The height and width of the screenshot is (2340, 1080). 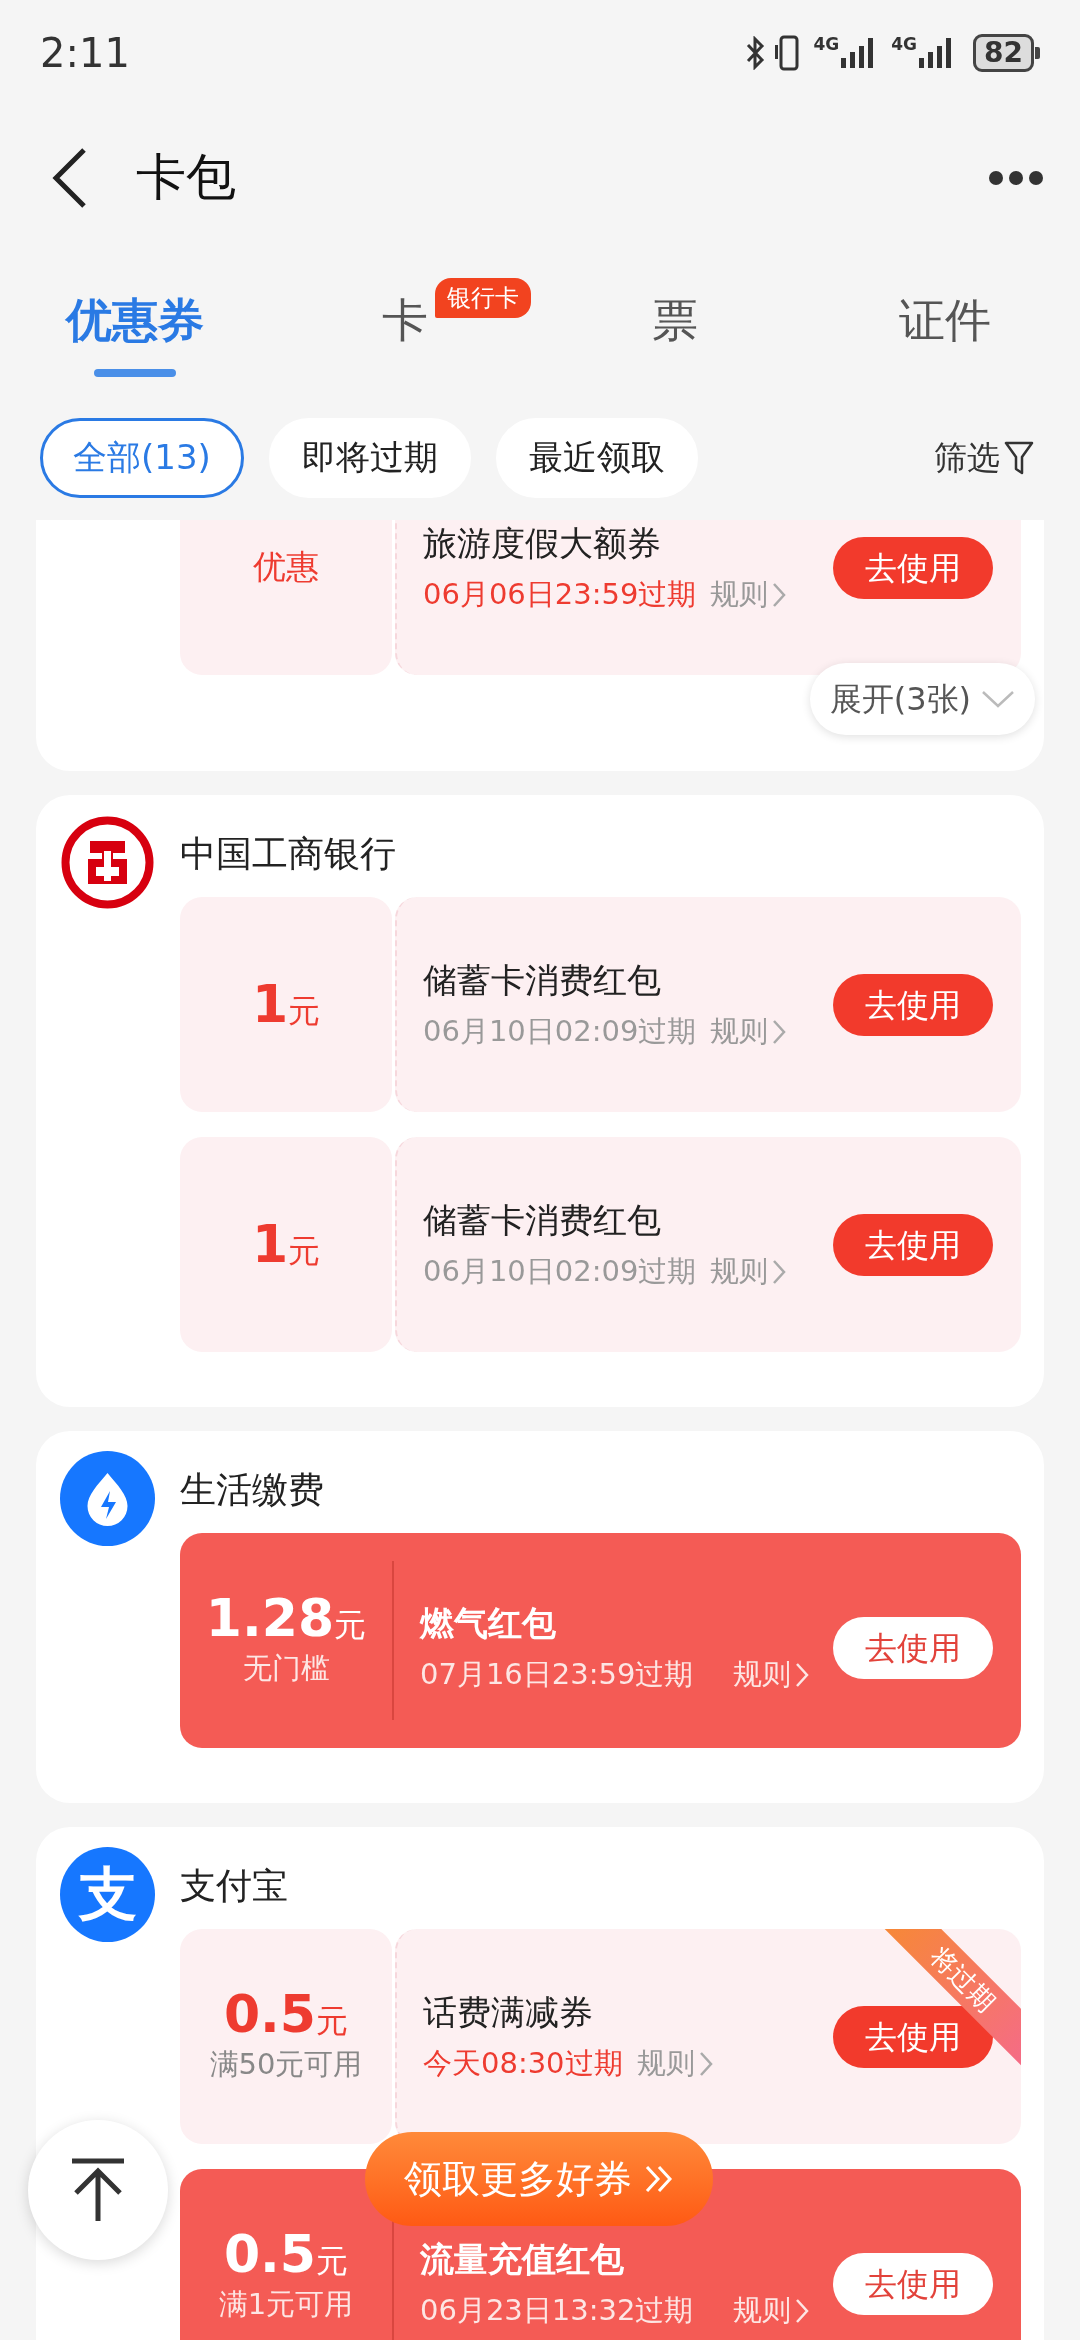 What do you see at coordinates (142, 457) in the screenshot?
I see `filter-chip: 全部(13)` at bounding box center [142, 457].